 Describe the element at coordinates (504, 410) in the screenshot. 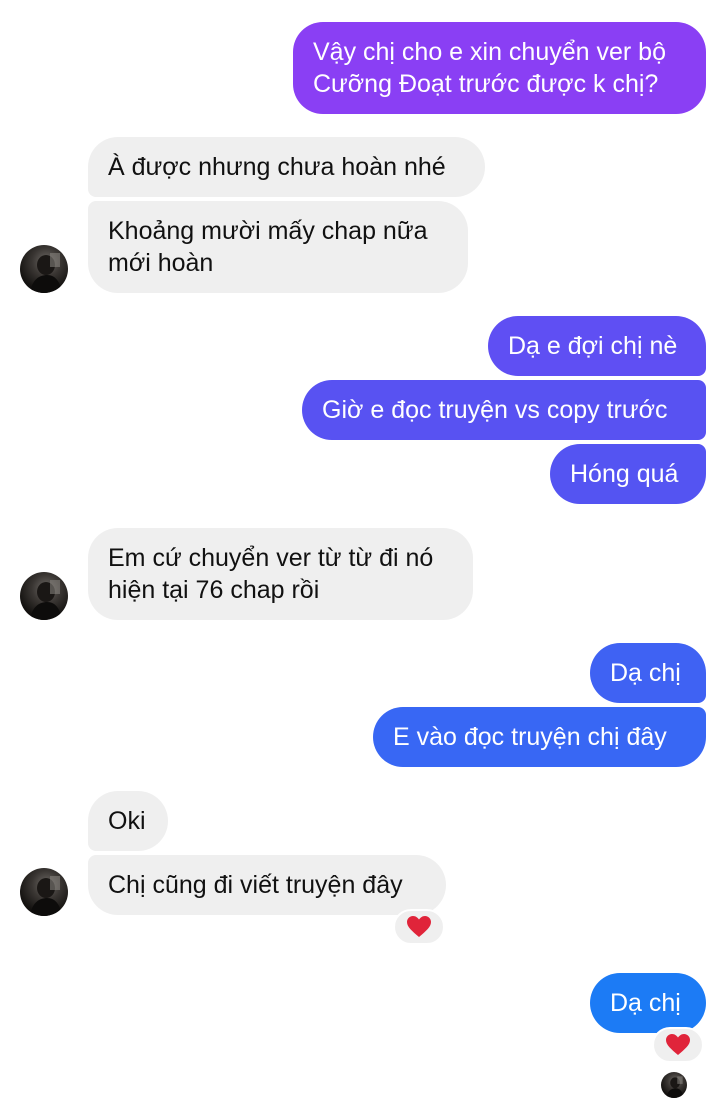

I see `message-outgoing: Giờ e đọc truyện vs copy trước` at that location.